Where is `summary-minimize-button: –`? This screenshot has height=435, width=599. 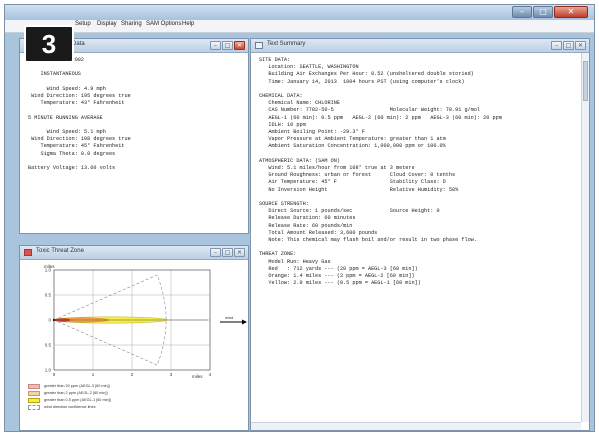 summary-minimize-button: – is located at coordinates (556, 45).